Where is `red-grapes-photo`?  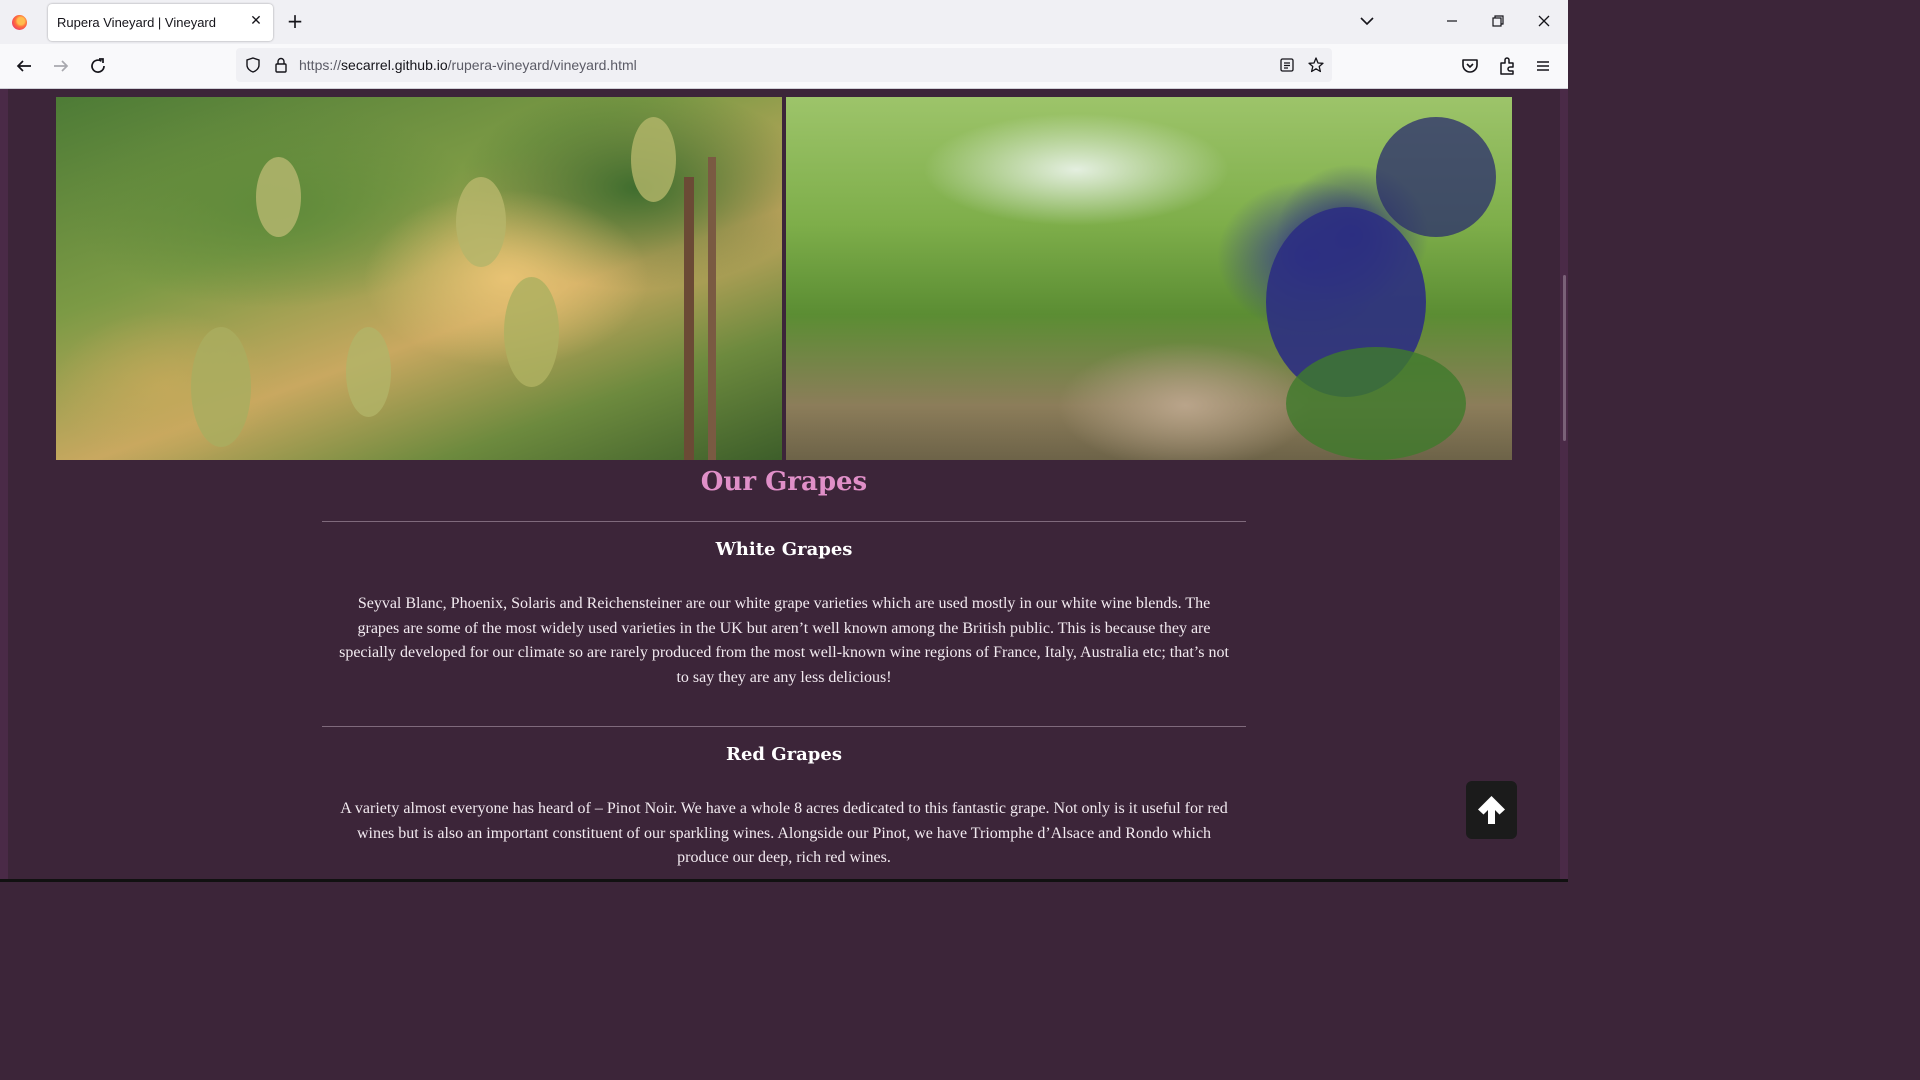 red-grapes-photo is located at coordinates (1149, 278).